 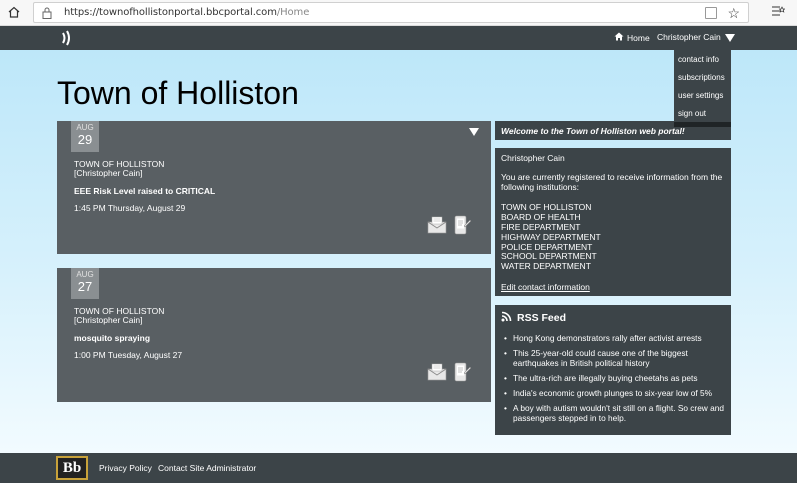 I want to click on user-name: Christopher Cain, so click(x=689, y=37).